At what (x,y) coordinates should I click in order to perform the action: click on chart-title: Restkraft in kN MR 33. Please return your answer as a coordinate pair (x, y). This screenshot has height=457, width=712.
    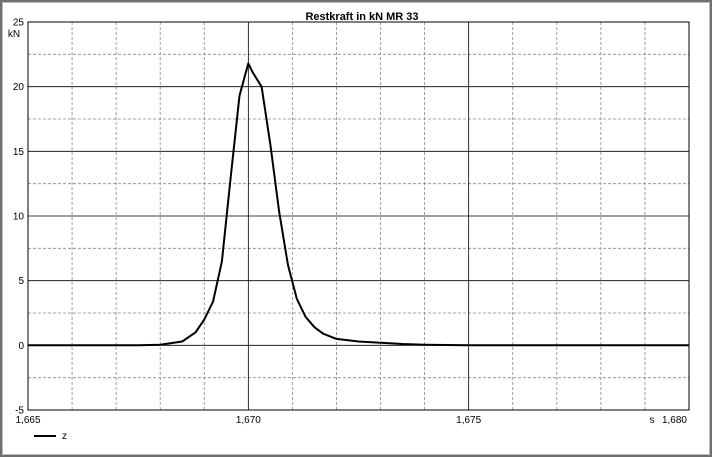
    Looking at the image, I should click on (361, 17).